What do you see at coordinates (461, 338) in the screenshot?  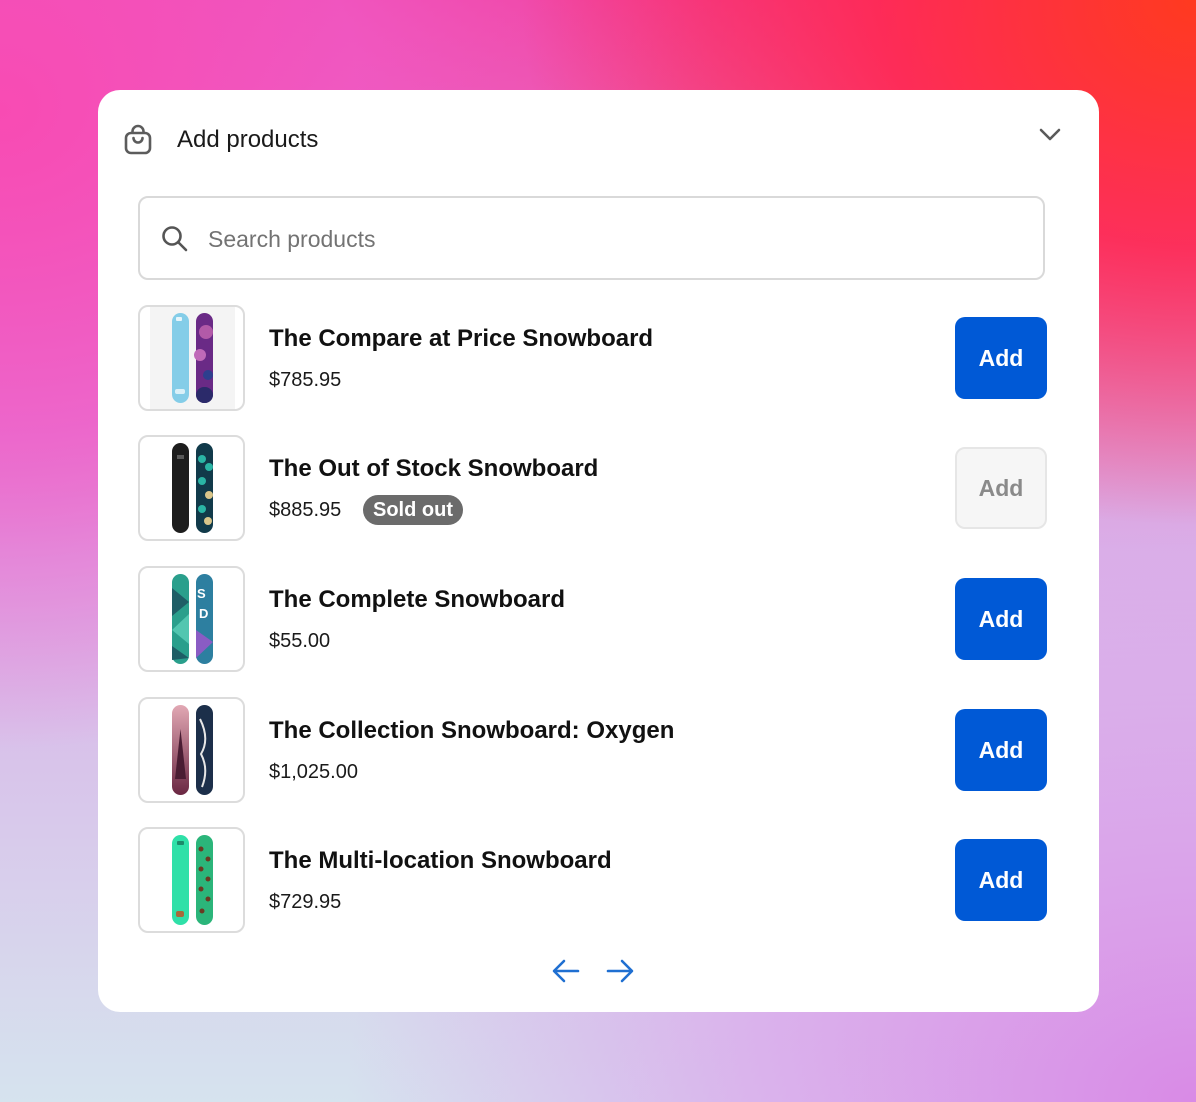 I see `product-name: The Compare at Price Snowboard` at bounding box center [461, 338].